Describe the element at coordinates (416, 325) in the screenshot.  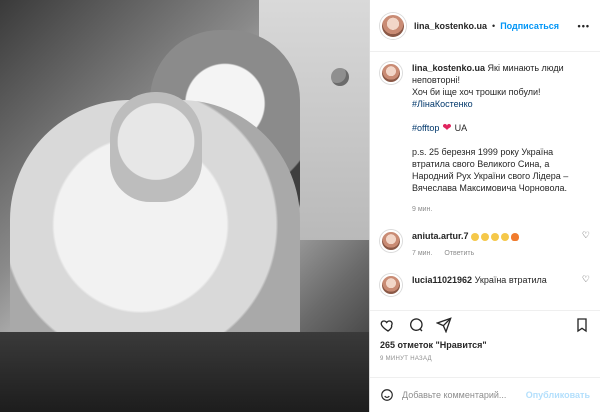
I see `comment-icon` at that location.